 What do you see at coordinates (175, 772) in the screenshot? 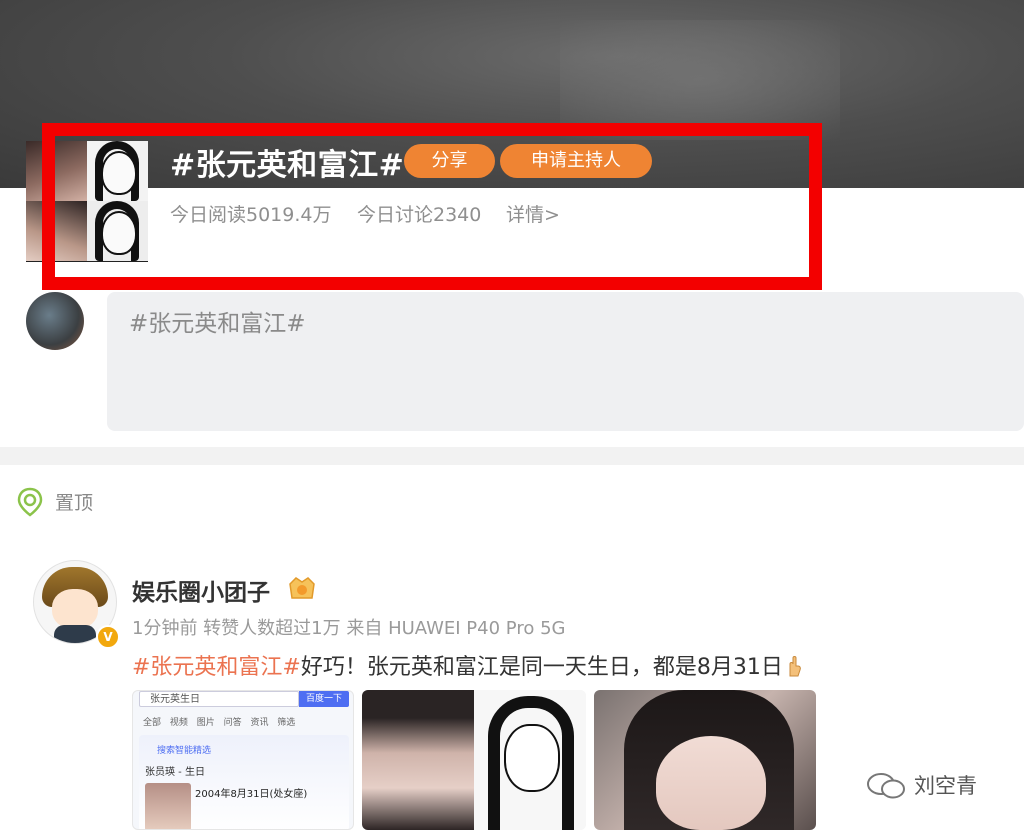
I see `search-screenshot-result-name: 张员瑛 - 生日` at bounding box center [175, 772].